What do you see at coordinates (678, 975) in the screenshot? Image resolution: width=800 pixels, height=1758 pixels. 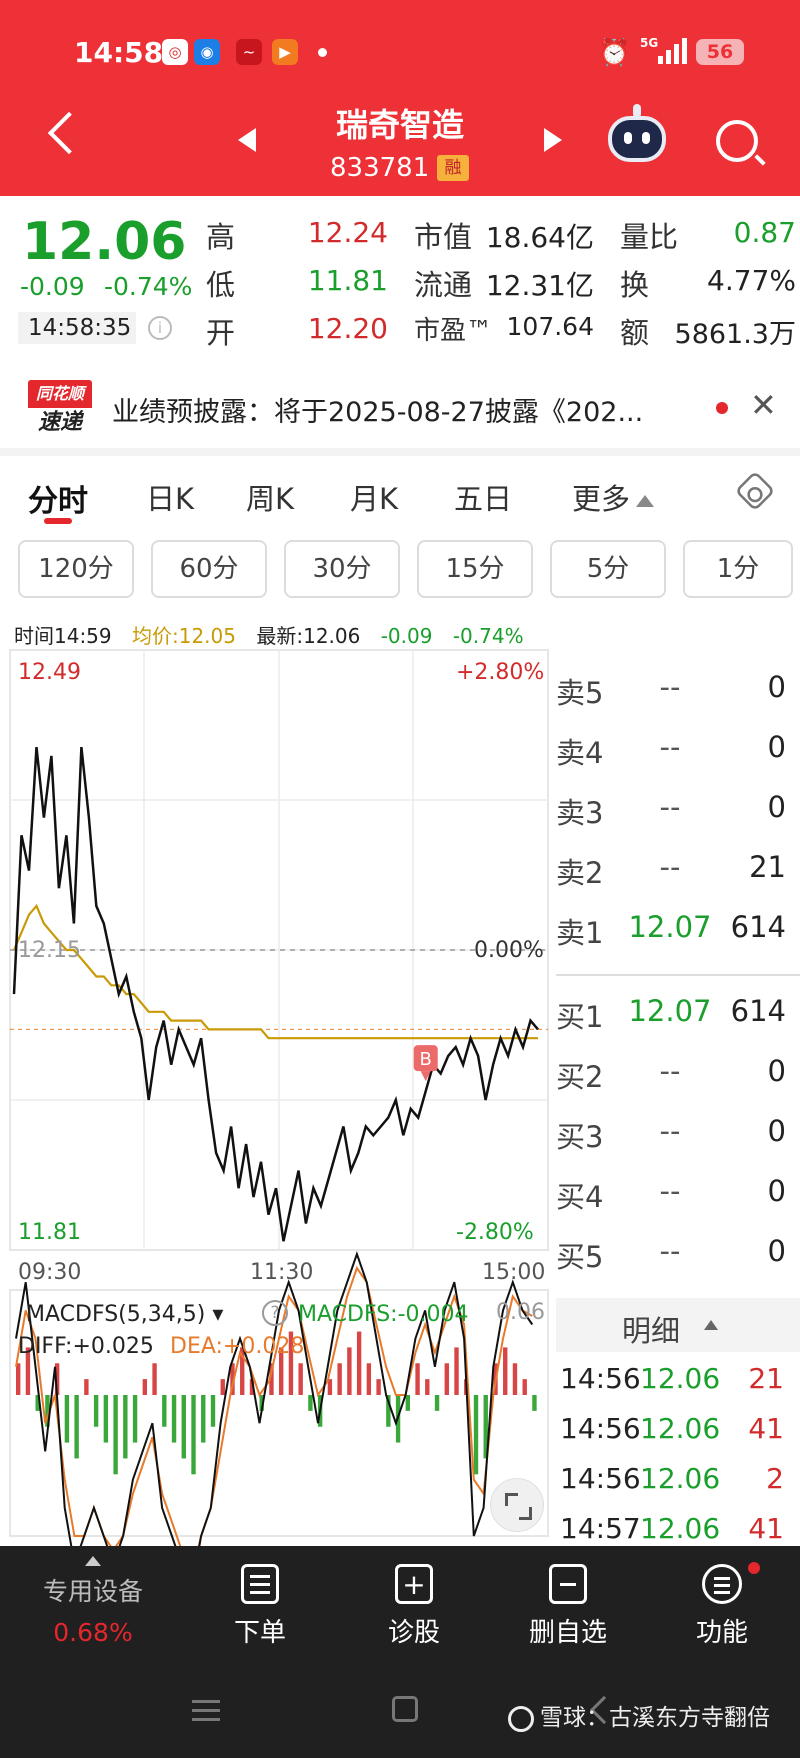 I see `book-divider` at bounding box center [678, 975].